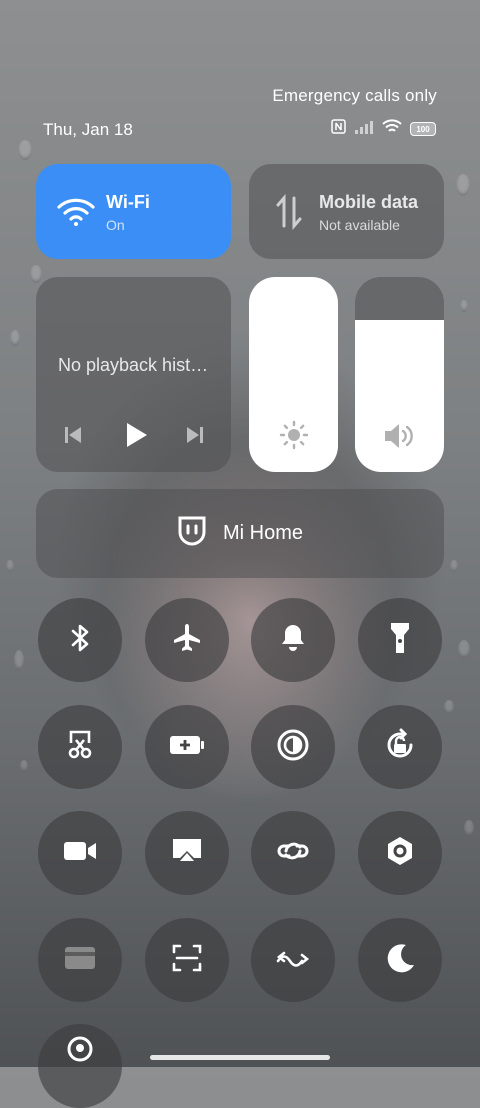 This screenshot has height=1108, width=480. What do you see at coordinates (399, 436) in the screenshot?
I see `volume-icon` at bounding box center [399, 436].